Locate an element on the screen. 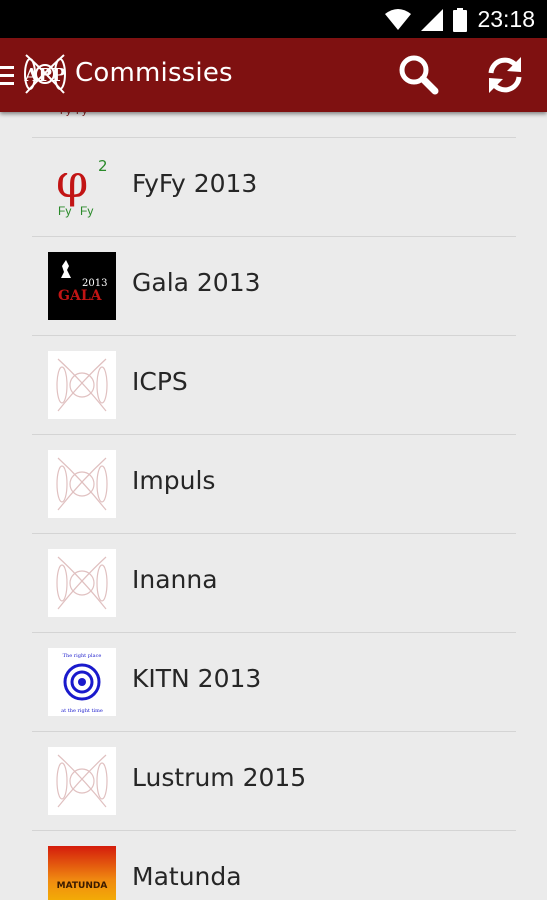  svg-text: APP is located at coordinates (44, 75).